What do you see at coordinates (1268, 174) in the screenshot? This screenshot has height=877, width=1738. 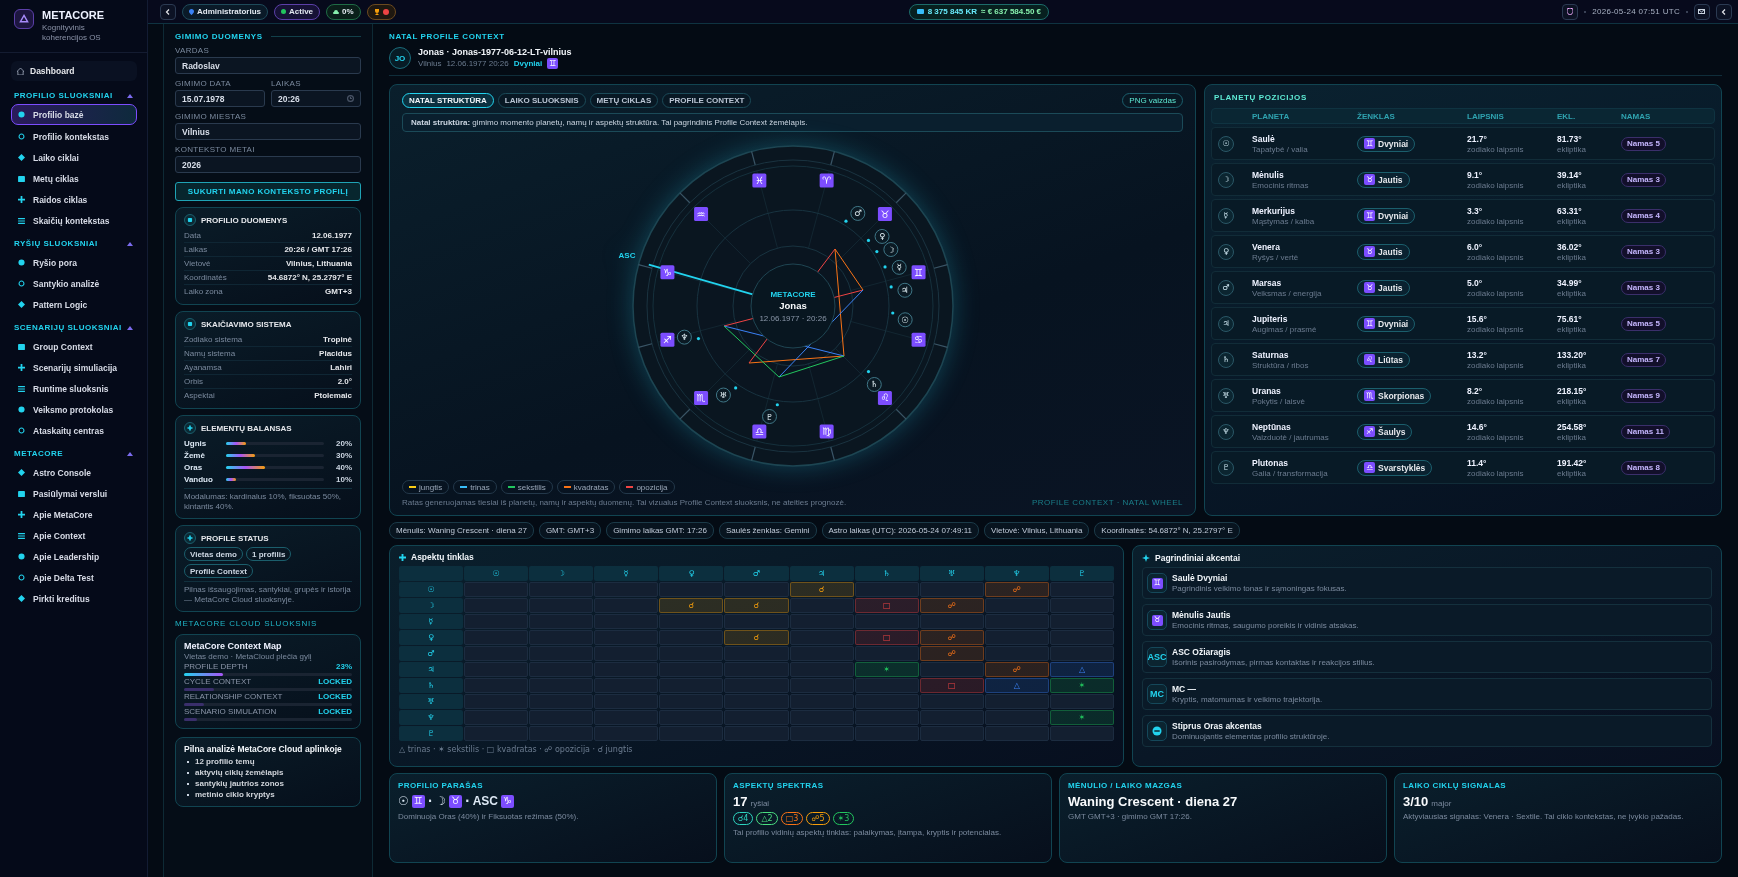 I see `planet-name: Mėnulis` at bounding box center [1268, 174].